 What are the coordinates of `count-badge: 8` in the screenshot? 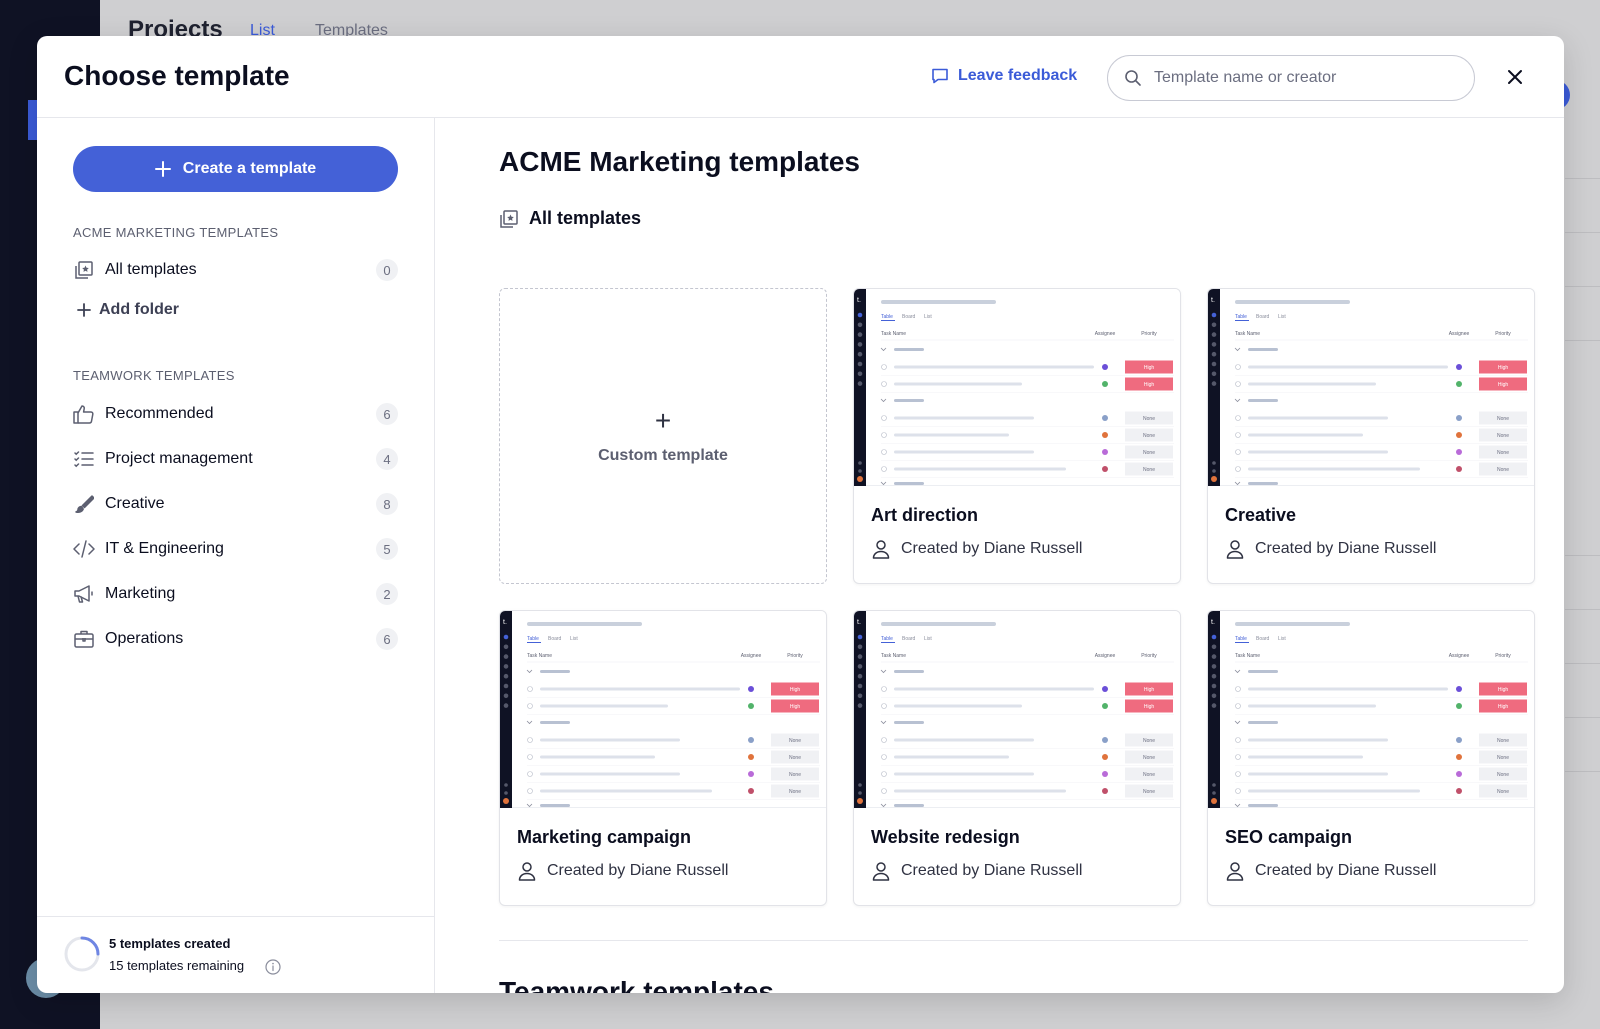 It's located at (387, 504).